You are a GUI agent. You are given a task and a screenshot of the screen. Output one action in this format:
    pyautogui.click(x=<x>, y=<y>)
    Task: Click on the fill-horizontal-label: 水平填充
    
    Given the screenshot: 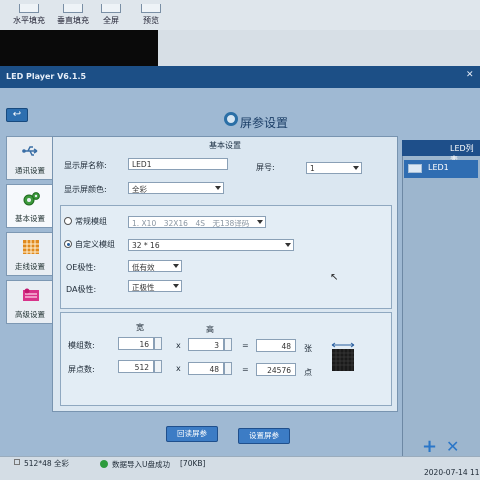 What is the action you would take?
    pyautogui.click(x=29, y=20)
    